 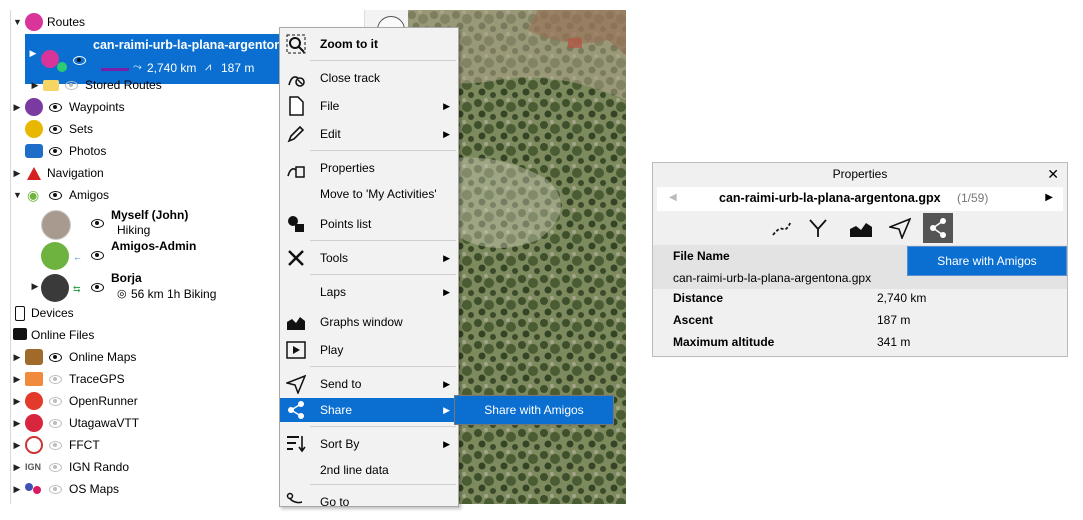 I want to click on menu-label: Laps, so click(x=333, y=292).